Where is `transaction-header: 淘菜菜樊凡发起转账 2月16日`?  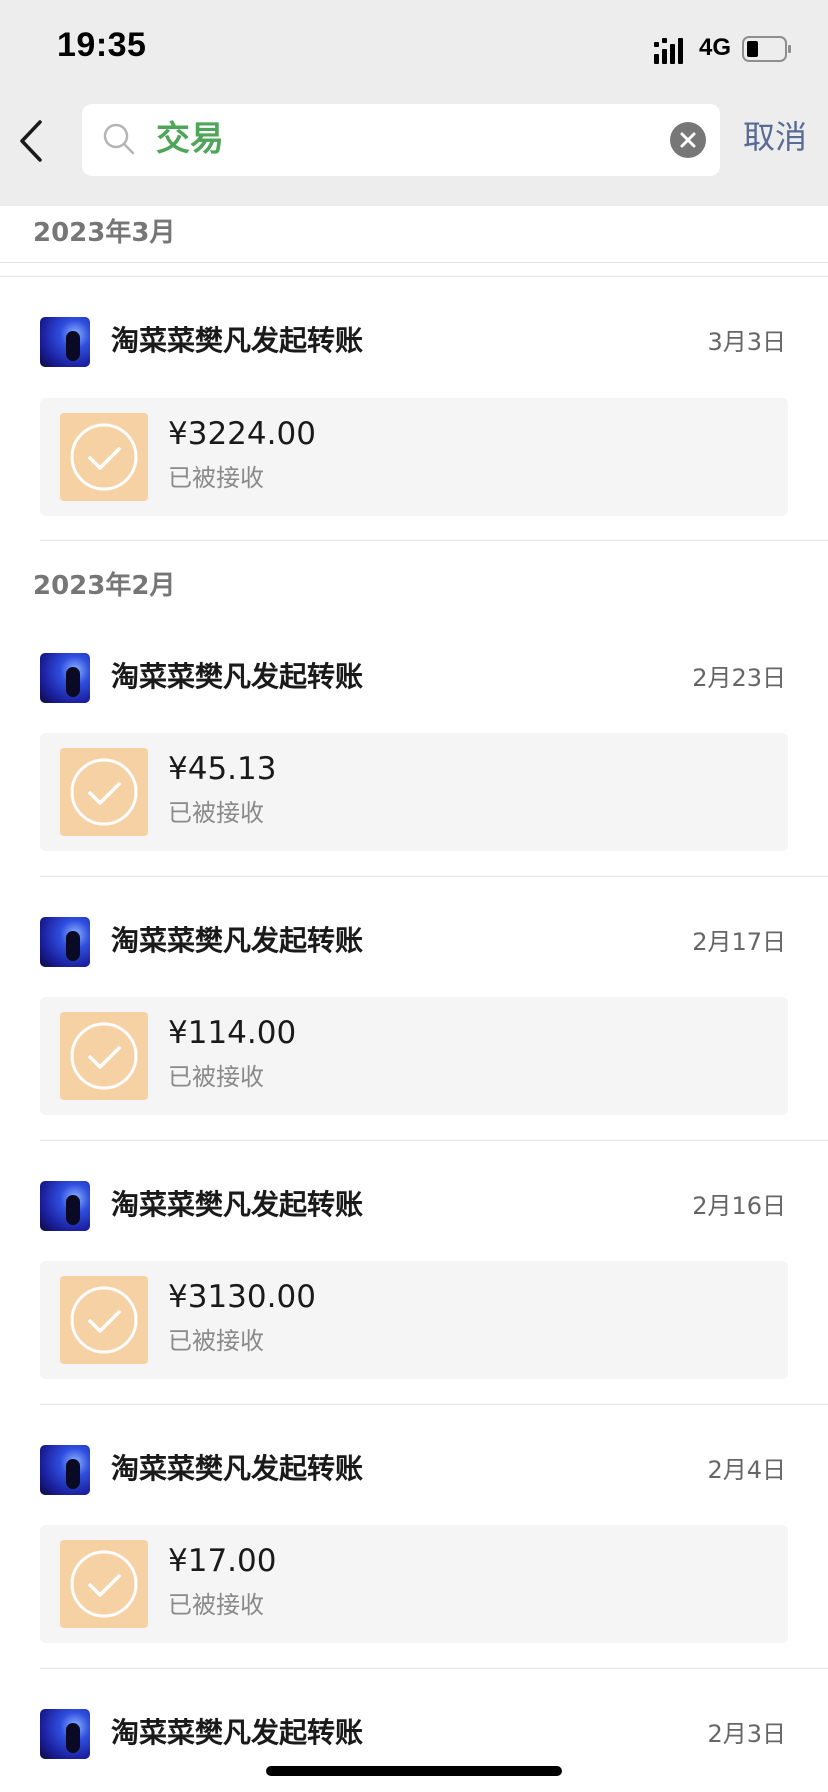 transaction-header: 淘菜菜樊凡发起转账 2月16日 is located at coordinates (413, 1206).